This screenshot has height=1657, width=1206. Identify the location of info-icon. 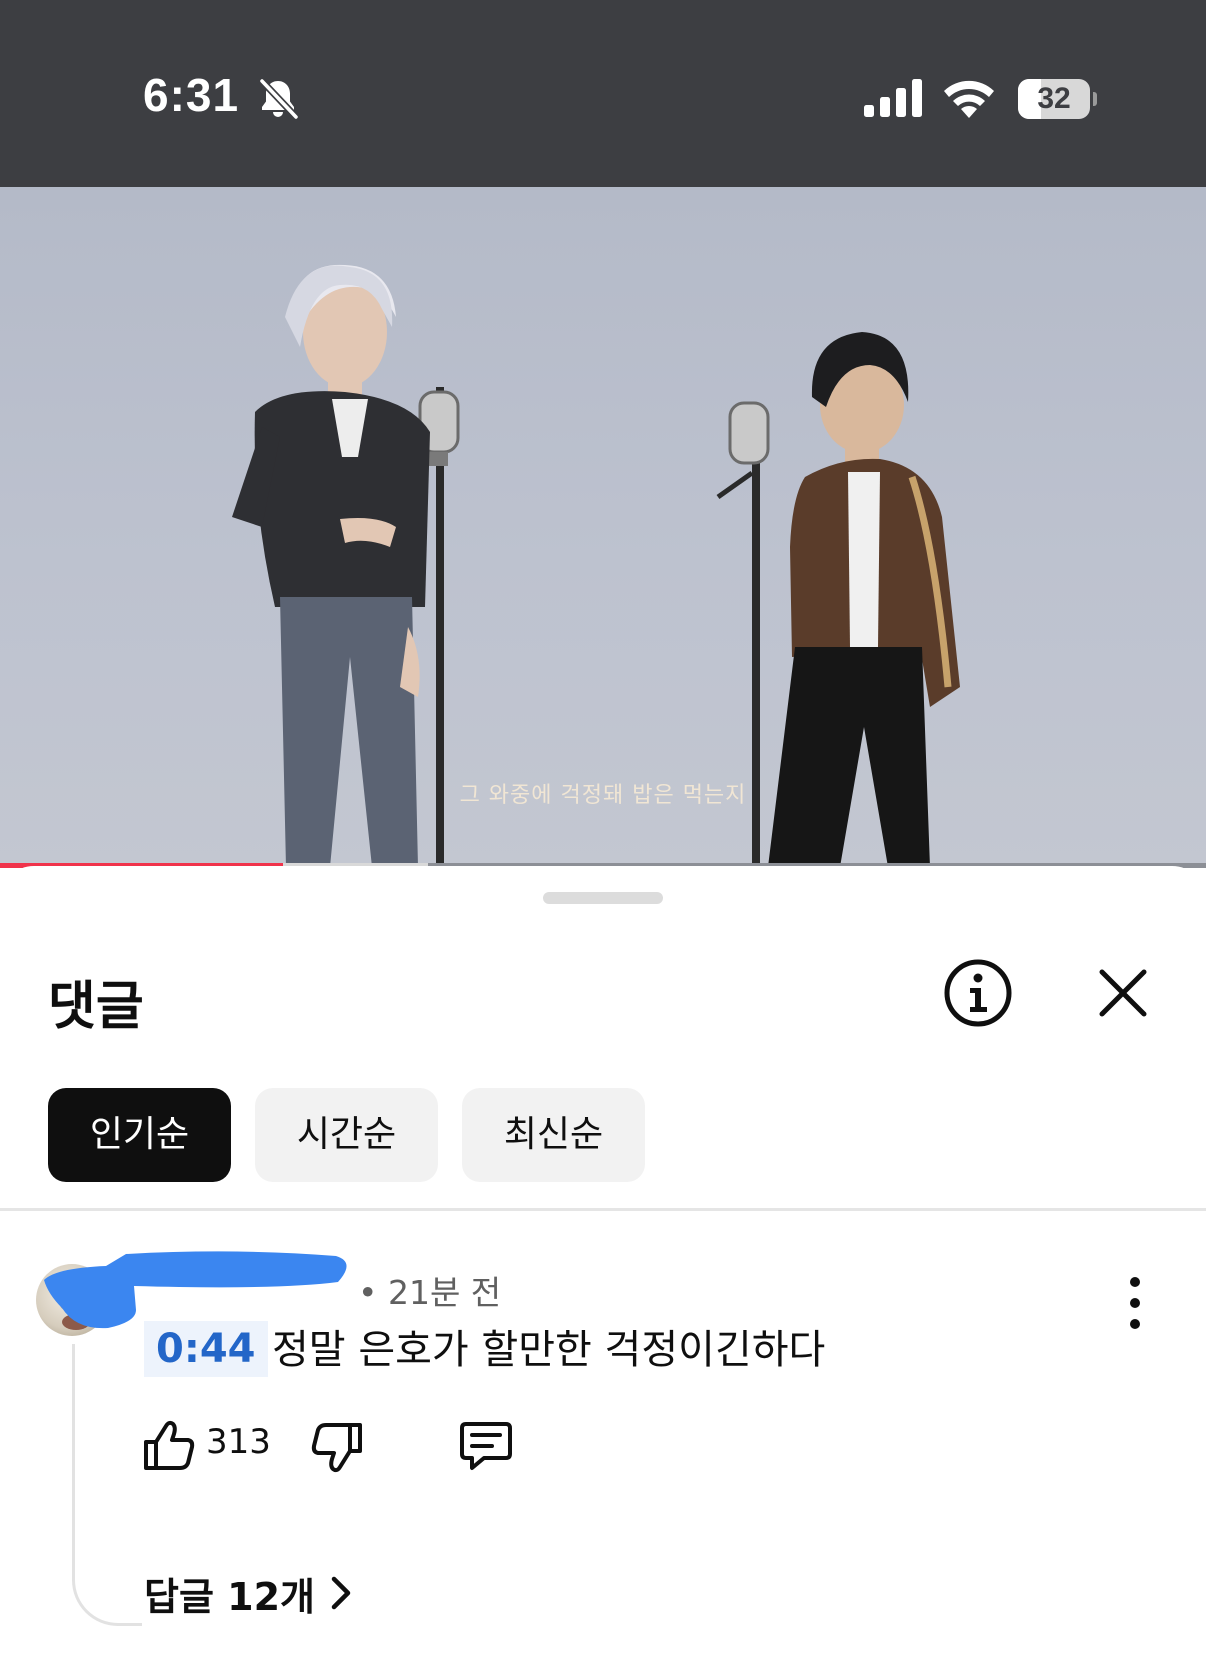
(978, 993).